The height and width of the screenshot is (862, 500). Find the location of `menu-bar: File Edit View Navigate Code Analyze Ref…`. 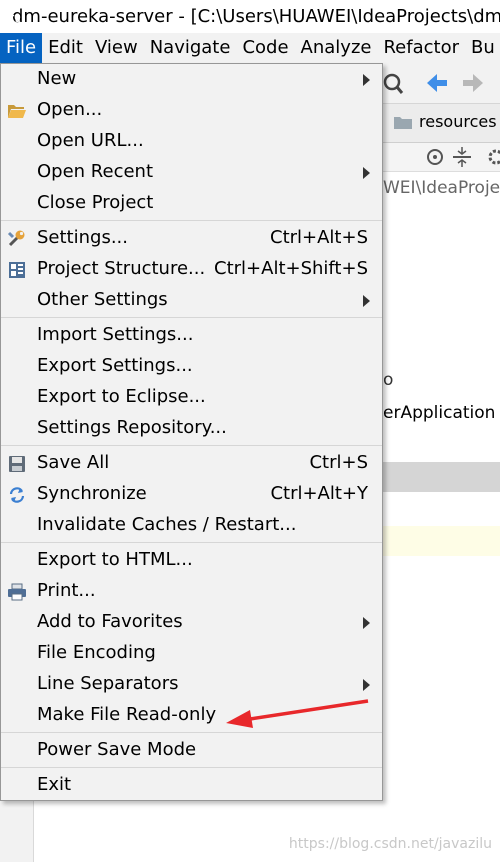

menu-bar: File Edit View Navigate Code Analyze Ref… is located at coordinates (250, 48).